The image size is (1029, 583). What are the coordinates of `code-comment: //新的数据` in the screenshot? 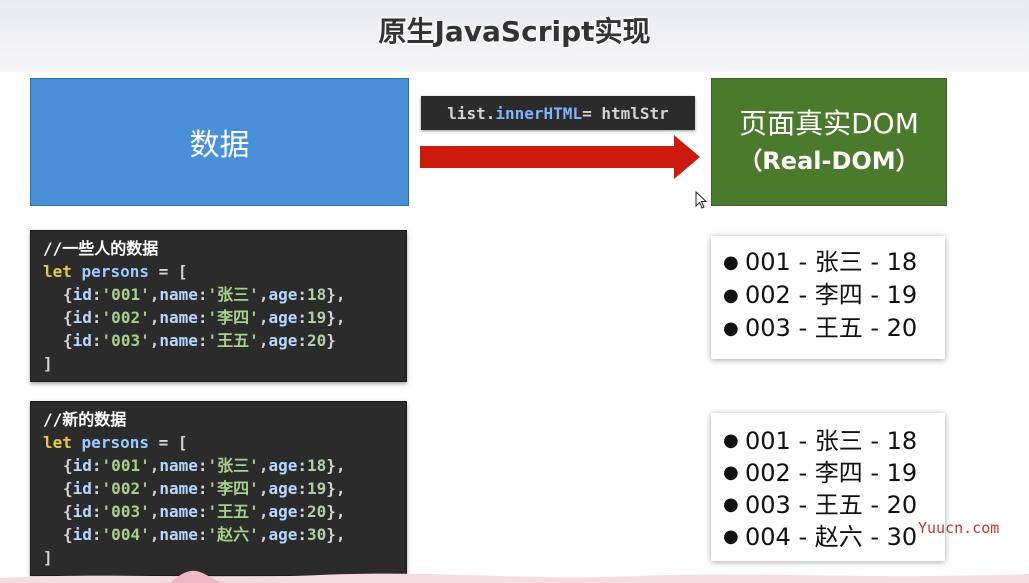 It's located at (85, 419).